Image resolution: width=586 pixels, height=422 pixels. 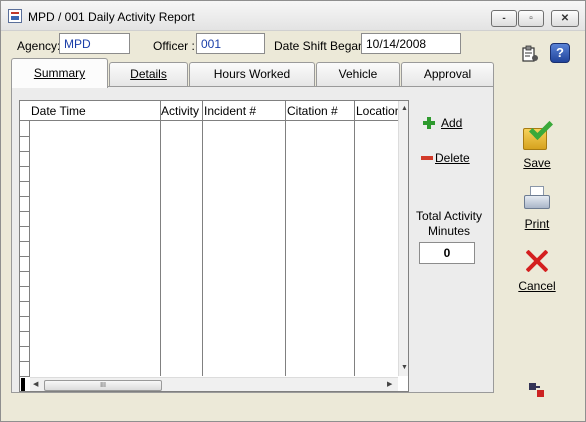 I want to click on vertical-scrollbar: ▲ ▼, so click(x=403, y=238).